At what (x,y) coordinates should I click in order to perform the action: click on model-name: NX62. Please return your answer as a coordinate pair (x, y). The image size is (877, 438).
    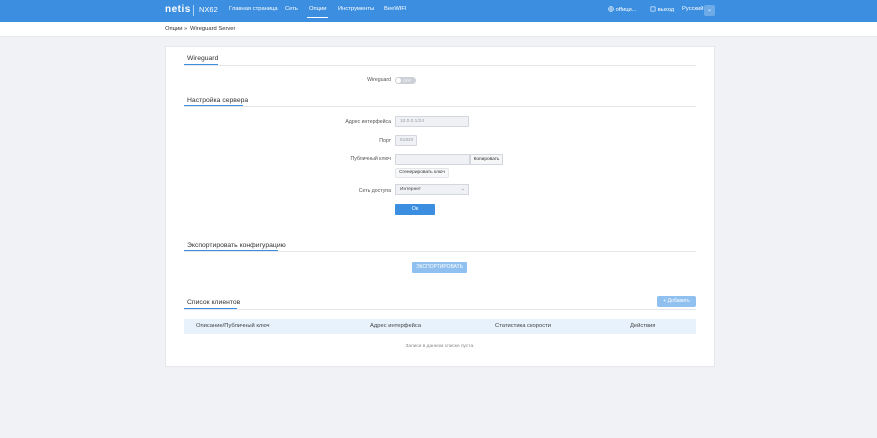
    Looking at the image, I should click on (208, 9).